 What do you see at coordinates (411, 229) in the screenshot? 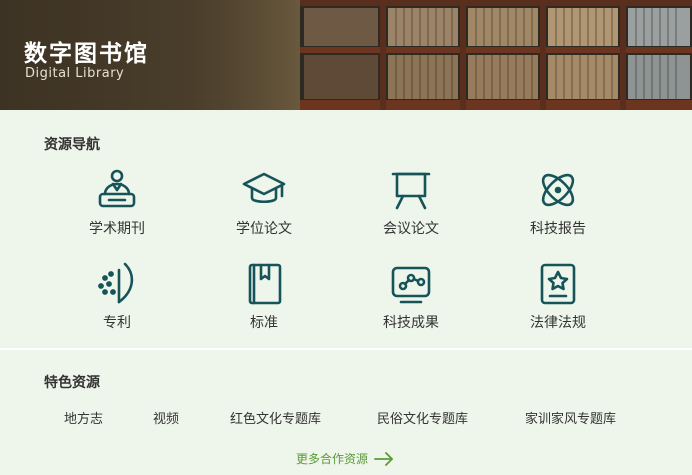
I see `nav-item-label: 会议论文` at bounding box center [411, 229].